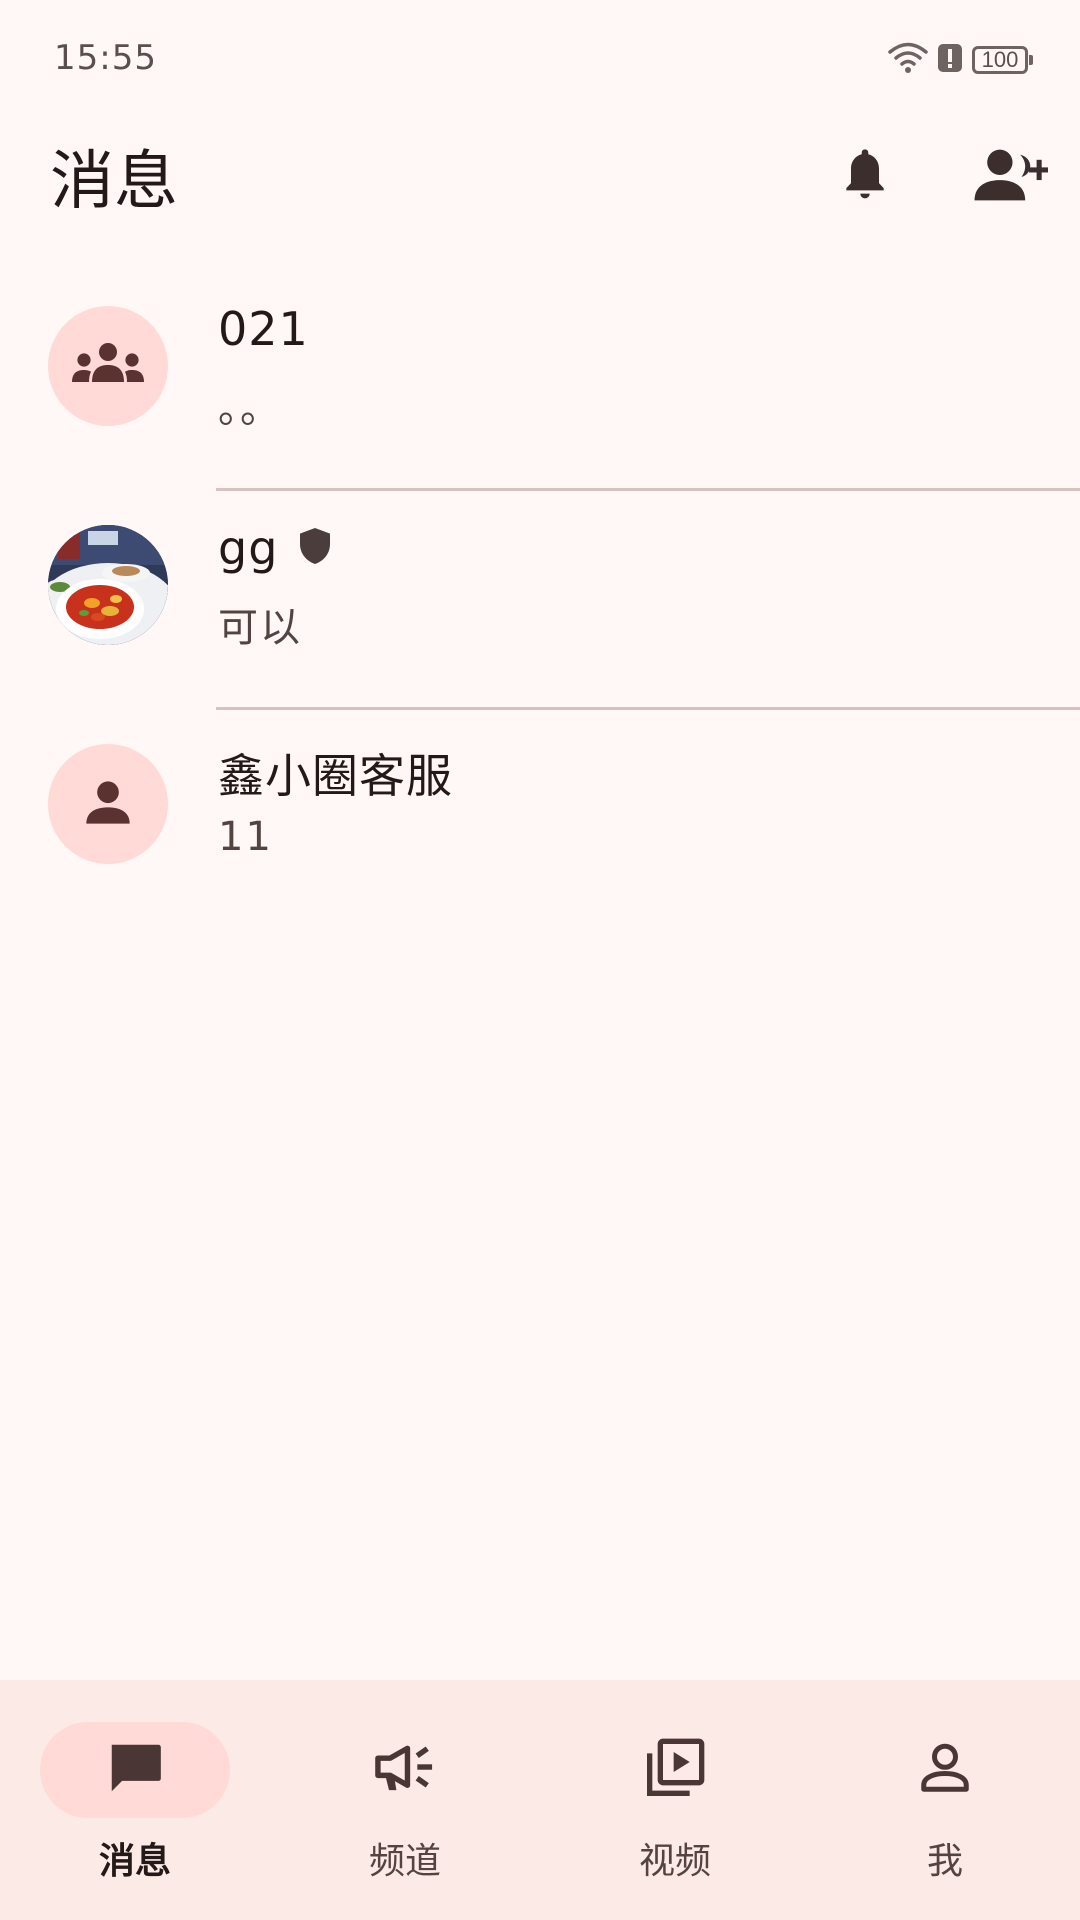 This screenshot has height=1920, width=1080. What do you see at coordinates (108, 585) in the screenshot?
I see `photo-avatar` at bounding box center [108, 585].